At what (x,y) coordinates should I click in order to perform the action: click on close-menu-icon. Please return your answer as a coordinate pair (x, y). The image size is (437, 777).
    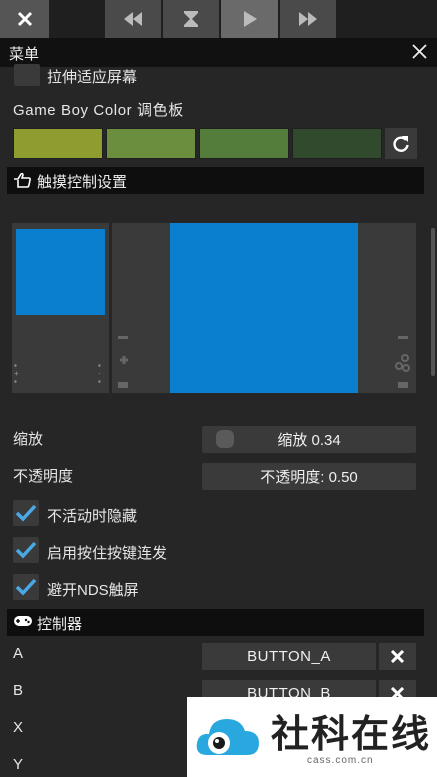
    Looking at the image, I should click on (419, 51).